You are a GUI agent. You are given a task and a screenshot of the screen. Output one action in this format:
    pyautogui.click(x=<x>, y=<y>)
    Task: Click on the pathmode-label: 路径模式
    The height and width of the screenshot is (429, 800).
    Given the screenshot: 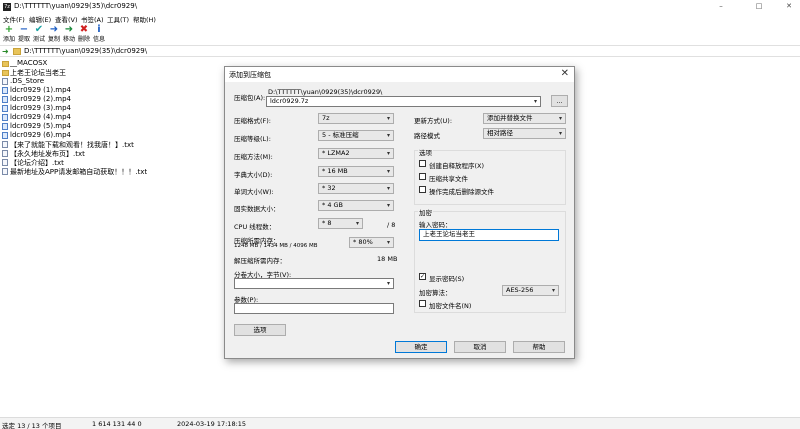 What is the action you would take?
    pyautogui.click(x=427, y=136)
    